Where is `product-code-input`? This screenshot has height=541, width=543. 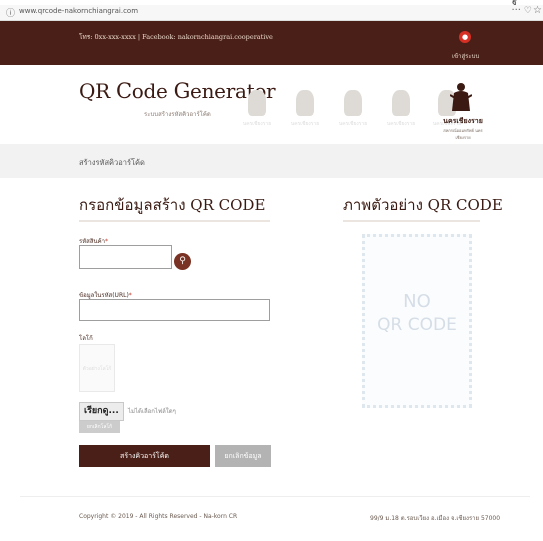
product-code-input is located at coordinates (125, 257).